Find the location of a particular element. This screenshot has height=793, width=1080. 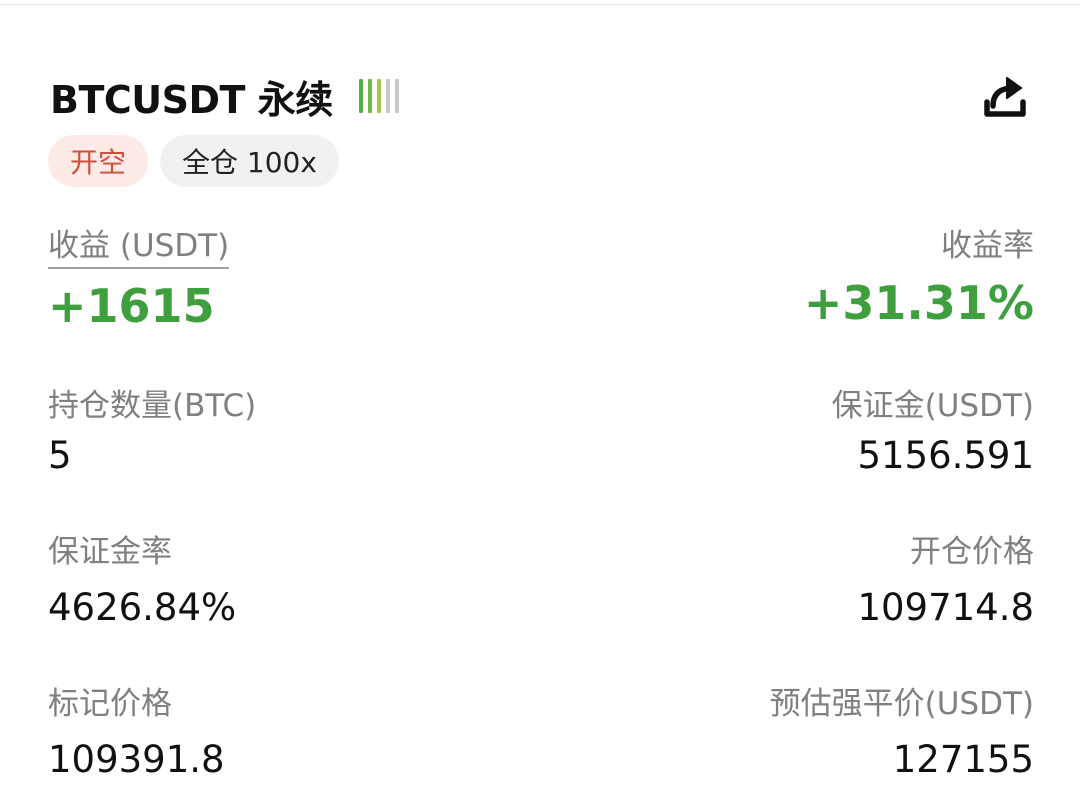

pnl-value: +1615 is located at coordinates (131, 306).